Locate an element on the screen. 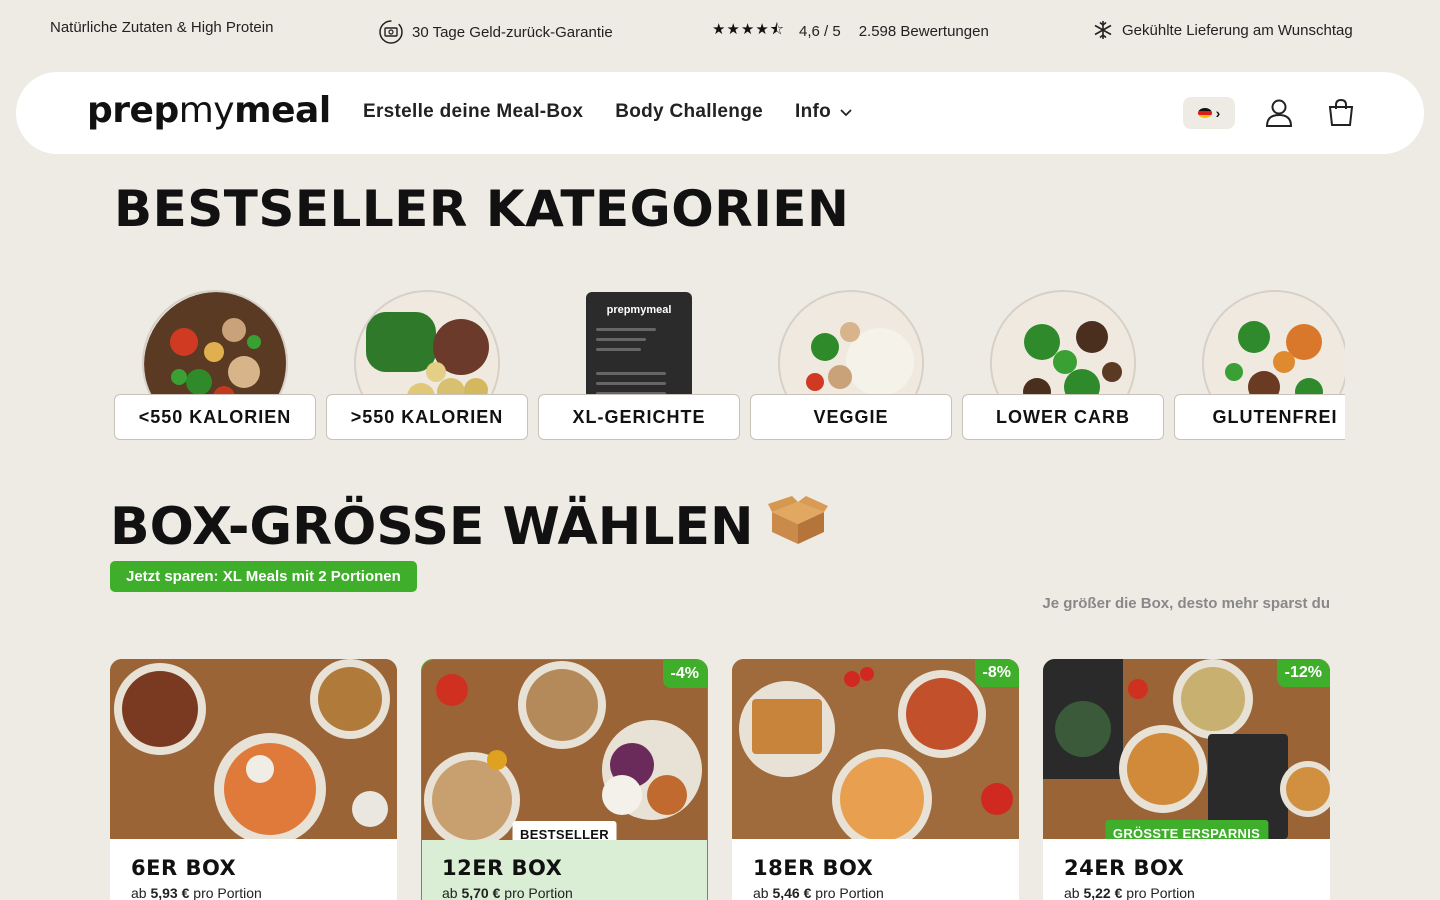 The width and height of the screenshot is (1440, 900). box-title: 18ER BOX is located at coordinates (813, 868).